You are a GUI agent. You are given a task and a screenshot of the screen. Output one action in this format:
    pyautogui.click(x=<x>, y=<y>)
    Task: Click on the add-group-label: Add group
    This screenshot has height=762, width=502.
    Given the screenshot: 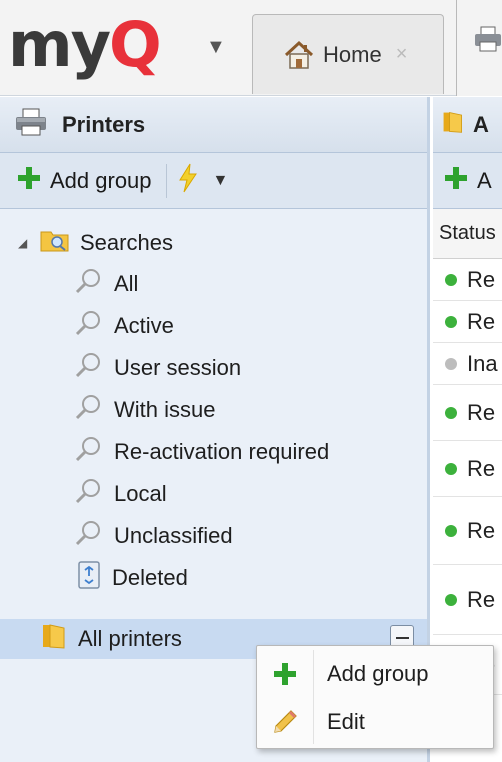 What is the action you would take?
    pyautogui.click(x=101, y=180)
    